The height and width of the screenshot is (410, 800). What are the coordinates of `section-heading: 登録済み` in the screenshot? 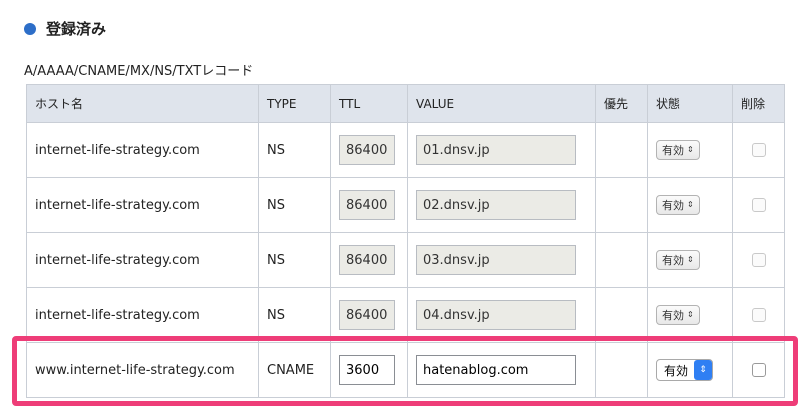 It's located at (65, 28).